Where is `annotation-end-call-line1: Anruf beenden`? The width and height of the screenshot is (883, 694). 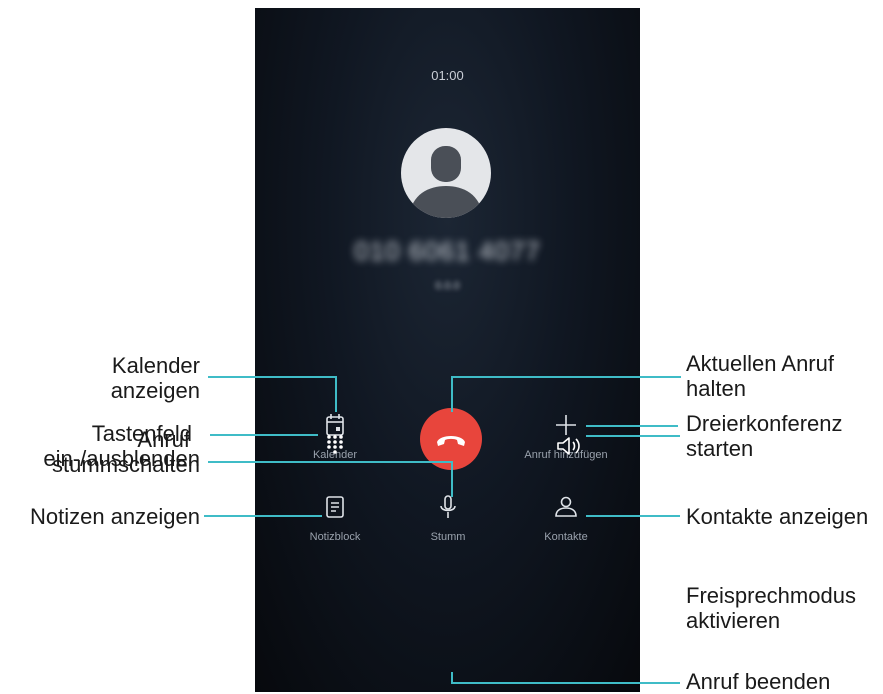 annotation-end-call-line1: Anruf beenden is located at coordinates (758, 681).